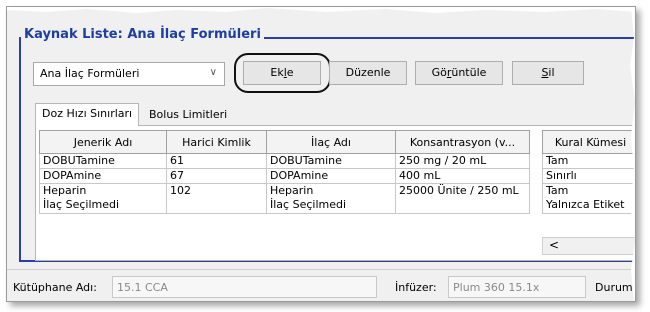  I want to click on library-name-field: 15.1 CCA, so click(244, 287).